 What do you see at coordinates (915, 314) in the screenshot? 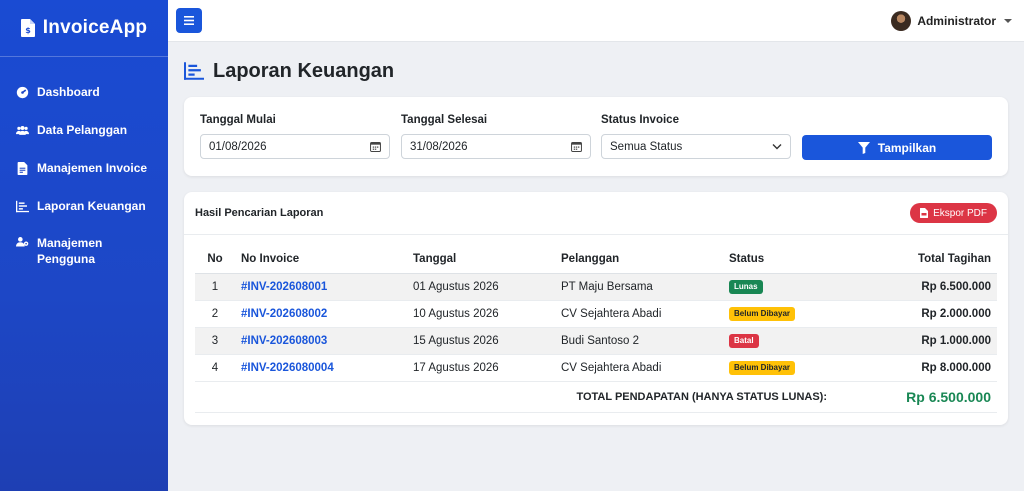
I see `invoice-total: Rp 2.000.000` at bounding box center [915, 314].